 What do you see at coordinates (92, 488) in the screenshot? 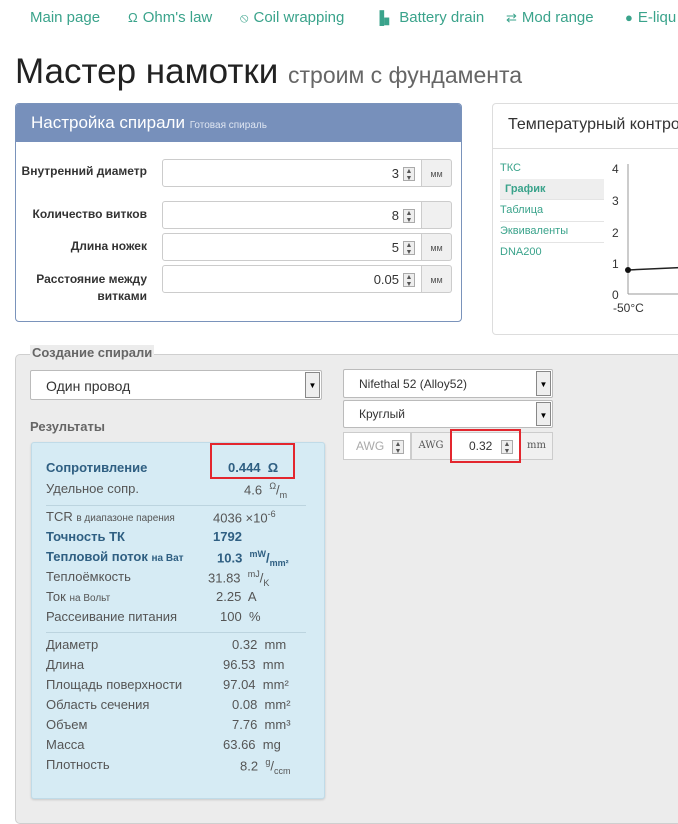
I see `specific-resistance-label: Удельное сопр.` at bounding box center [92, 488].